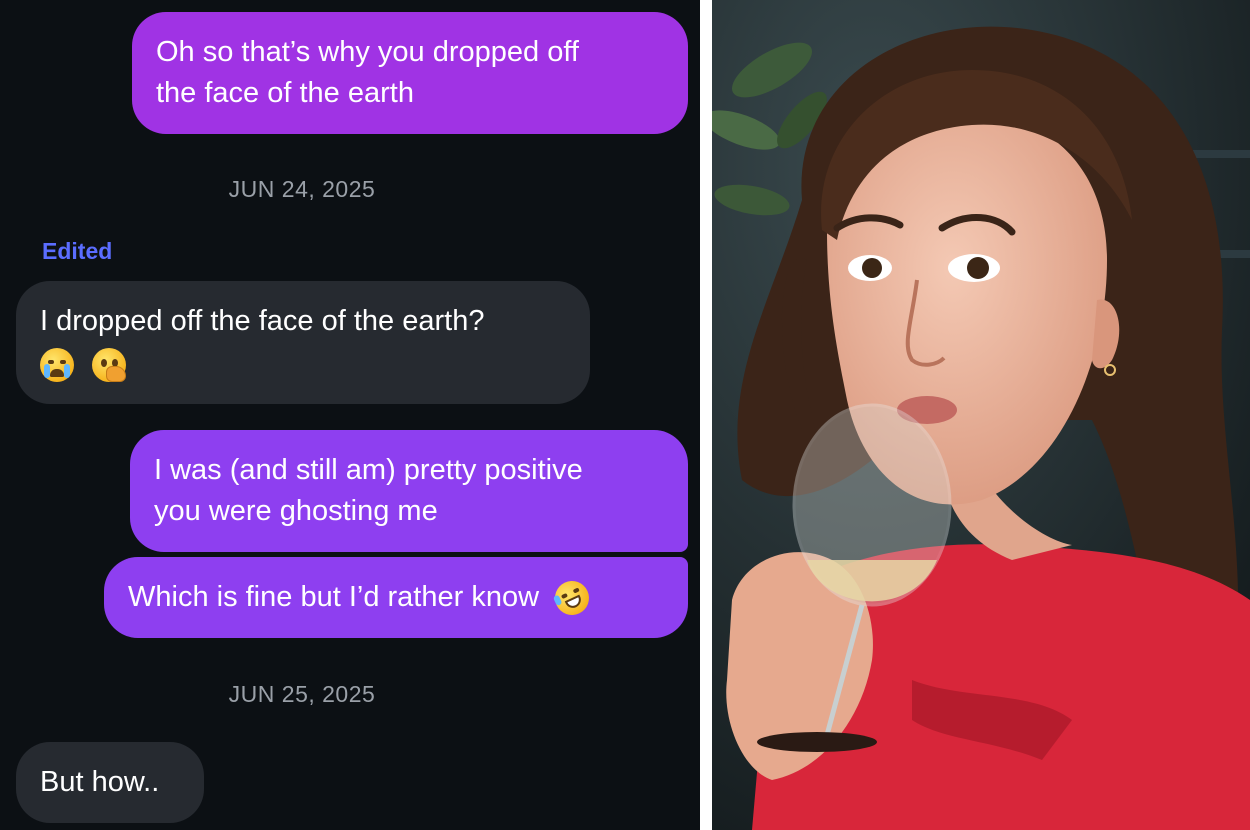 The width and height of the screenshot is (1250, 830). Describe the element at coordinates (572, 598) in the screenshot. I see `rolling-on-the-floor-laughing-emoji` at that location.